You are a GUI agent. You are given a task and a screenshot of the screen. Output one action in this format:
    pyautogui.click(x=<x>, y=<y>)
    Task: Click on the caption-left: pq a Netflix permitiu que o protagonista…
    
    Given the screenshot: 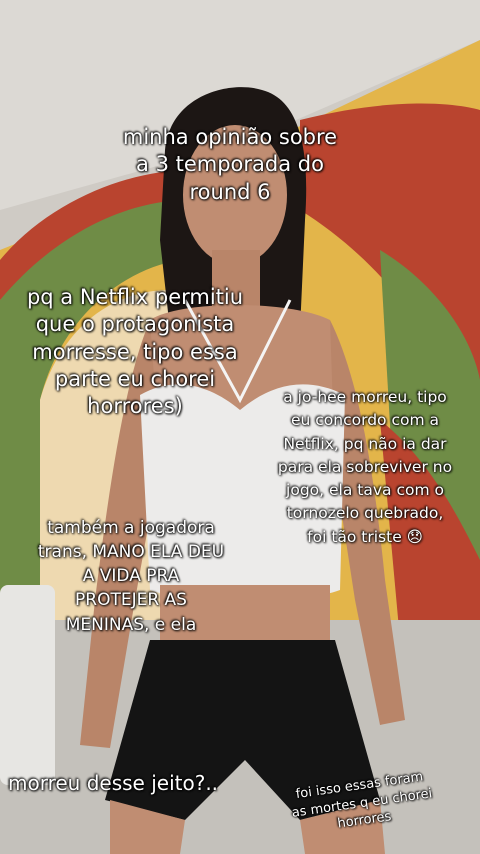 What is the action you would take?
    pyautogui.click(x=135, y=352)
    